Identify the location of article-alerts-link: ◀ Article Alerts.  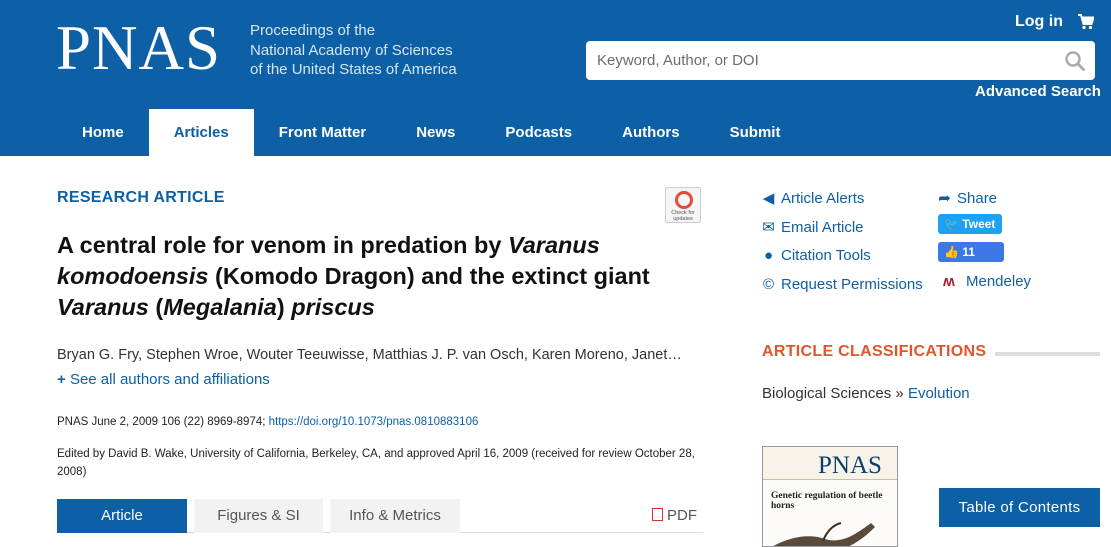
(813, 198).